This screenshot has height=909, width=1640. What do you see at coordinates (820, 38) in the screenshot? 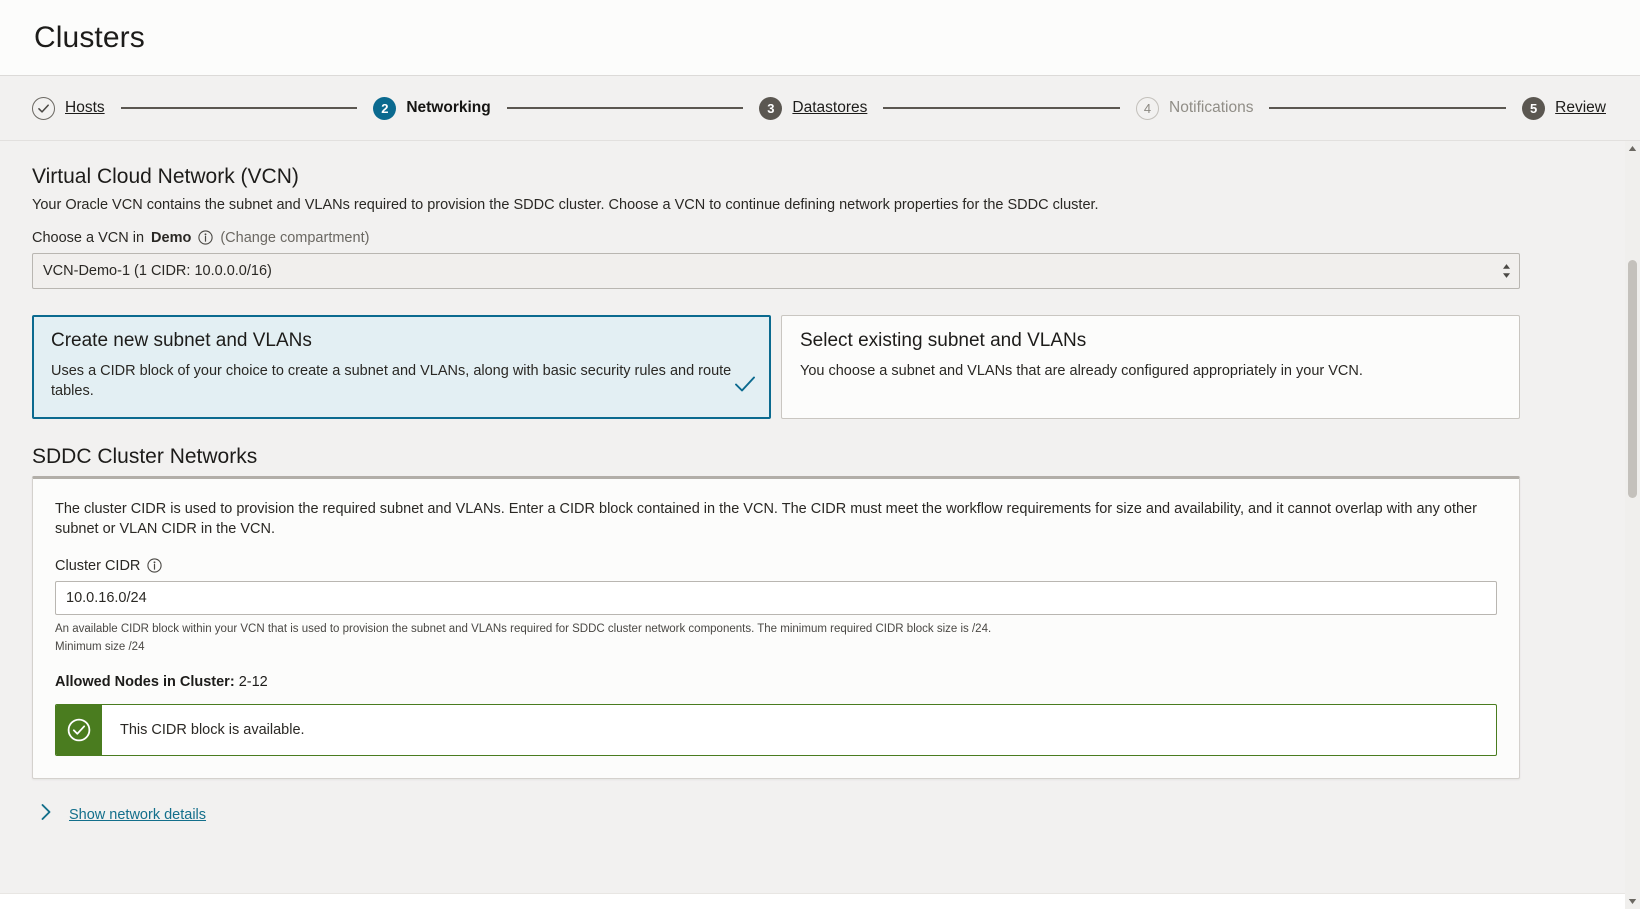
I see `page-header: Clusters` at bounding box center [820, 38].